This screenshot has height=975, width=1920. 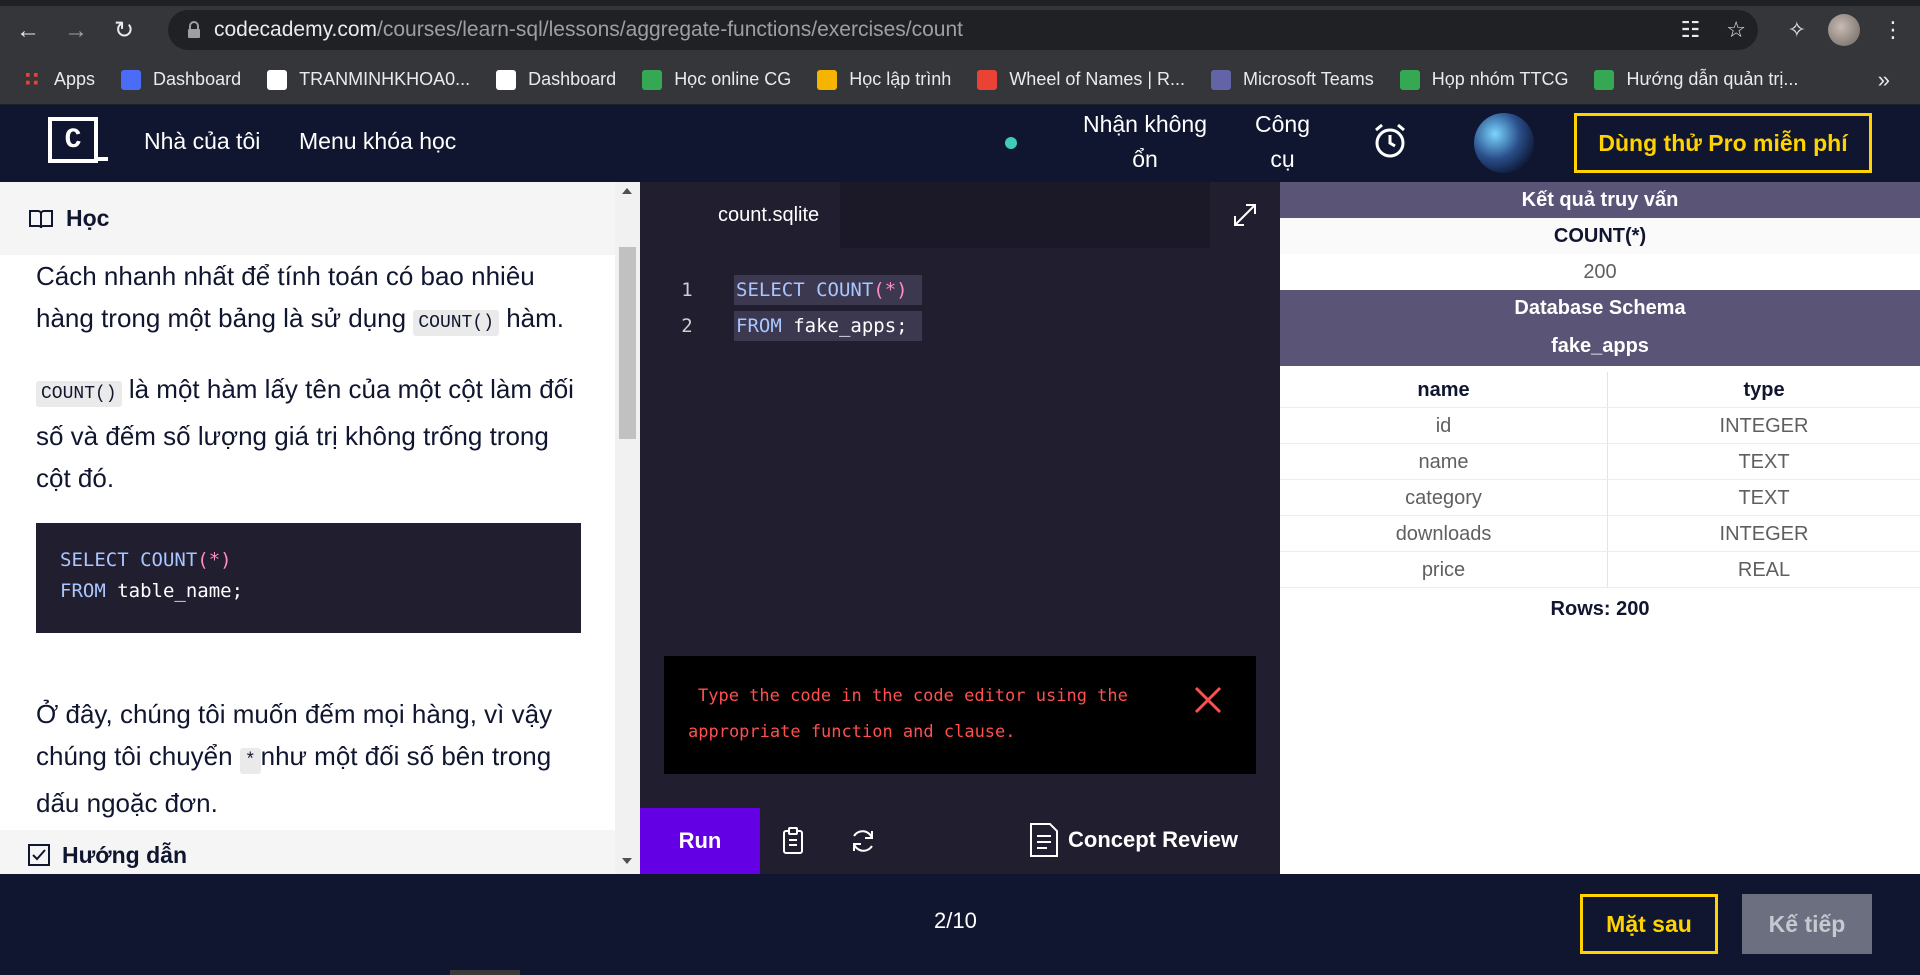 I want to click on profile-avatar, so click(x=1844, y=30).